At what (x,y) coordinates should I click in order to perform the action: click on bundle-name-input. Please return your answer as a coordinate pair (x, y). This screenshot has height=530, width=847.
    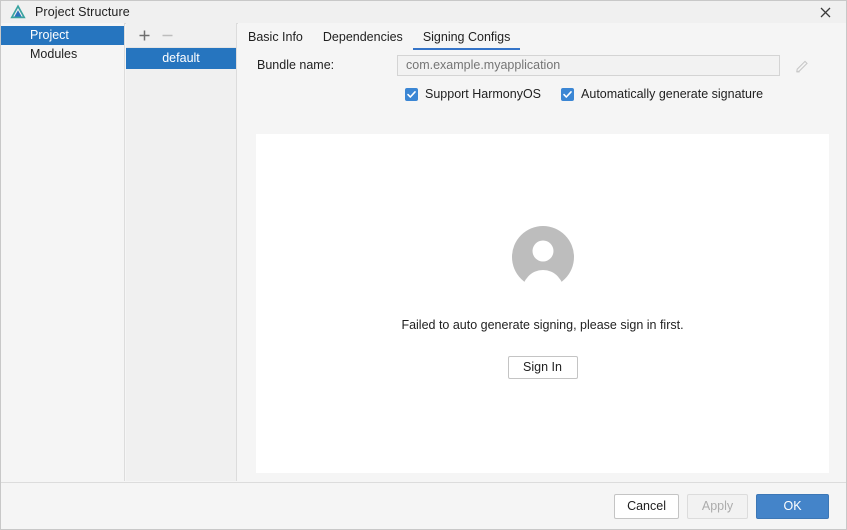
    Looking at the image, I should click on (588, 65).